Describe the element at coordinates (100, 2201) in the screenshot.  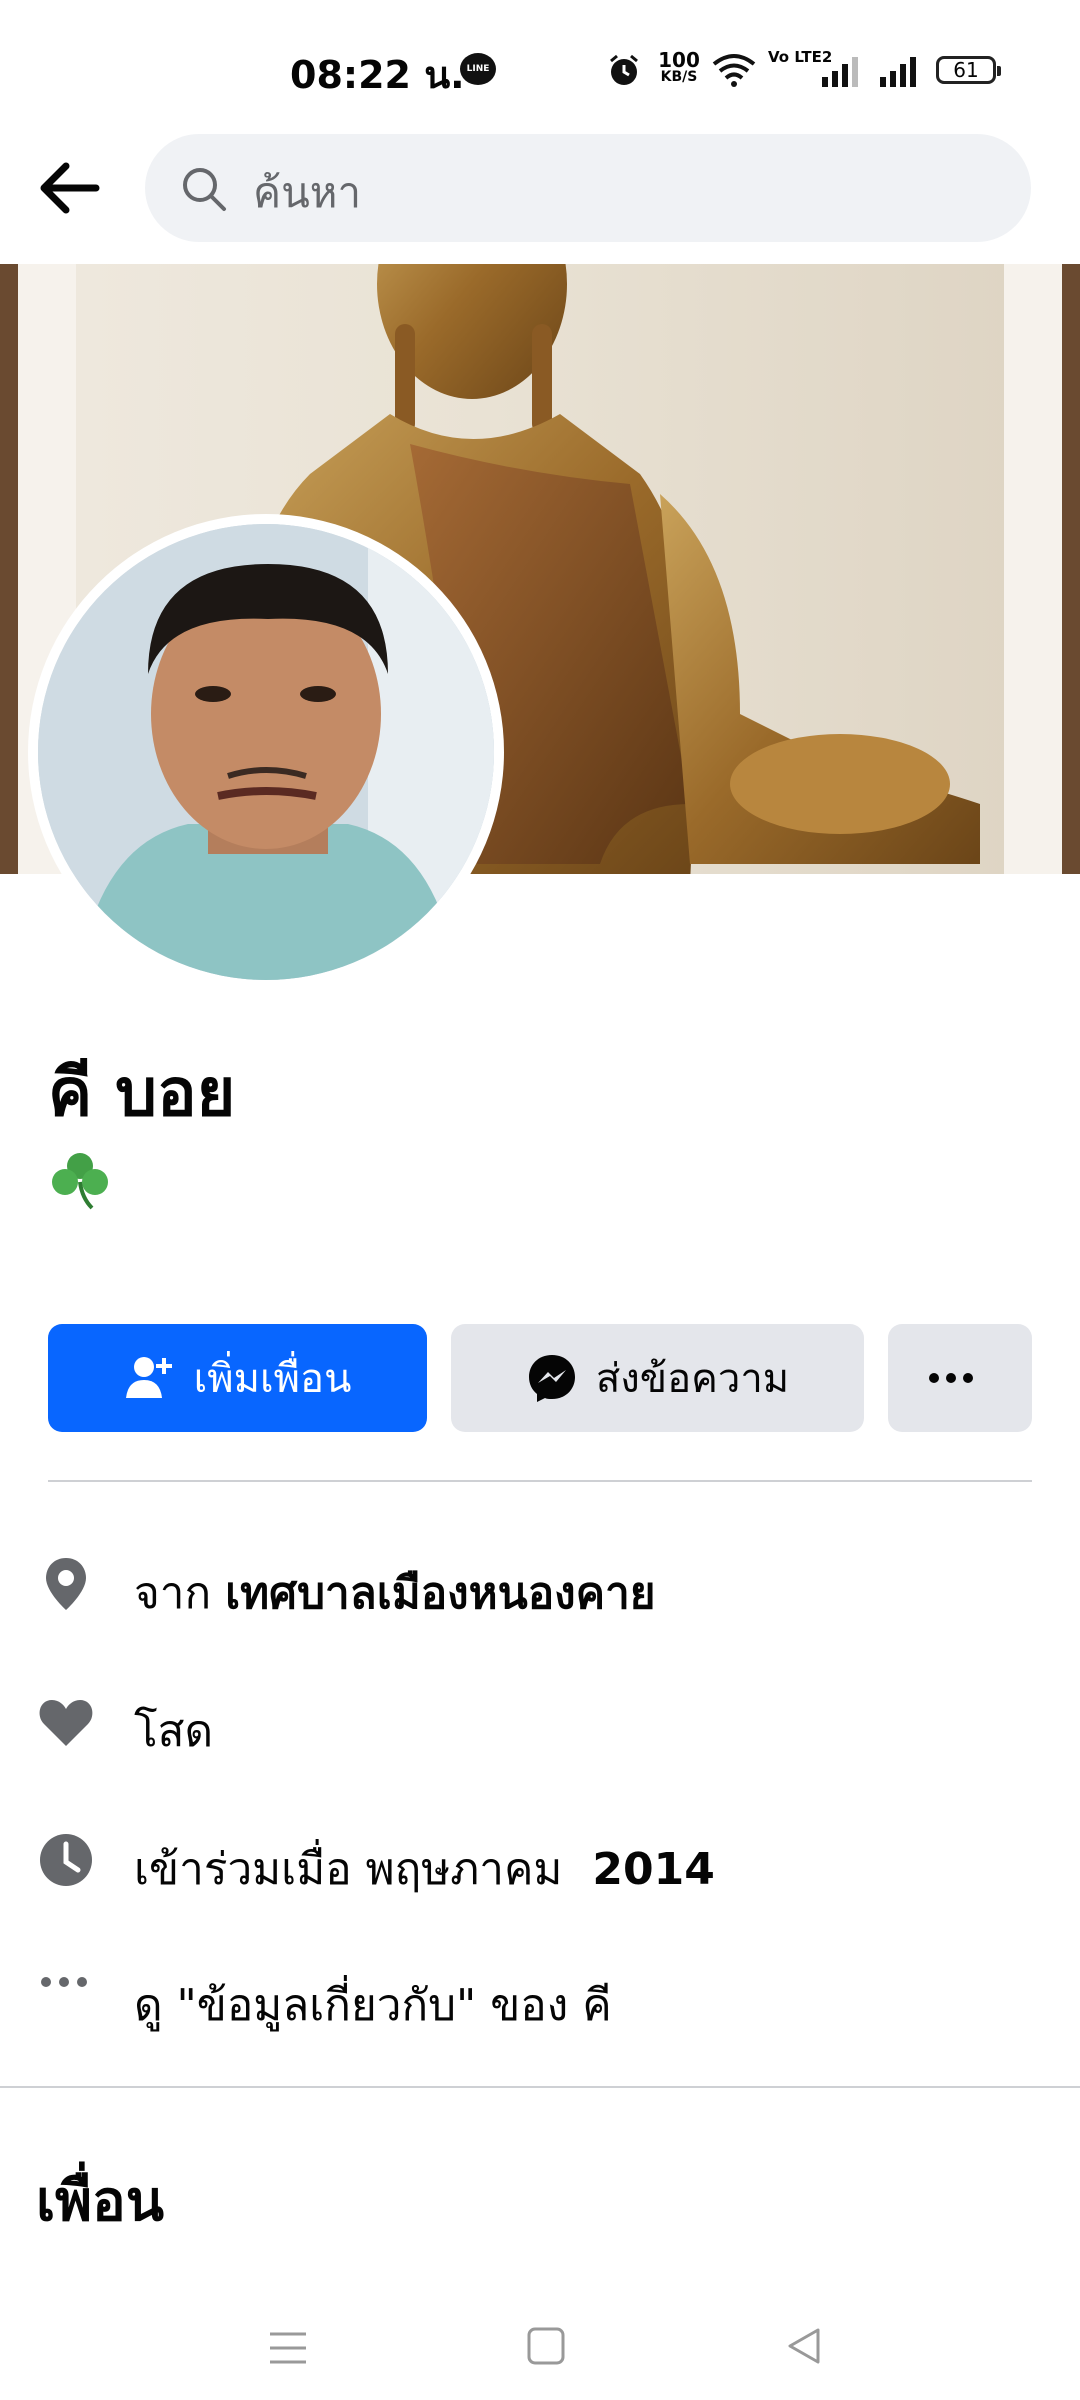
I see `friends-heading: เพื่อน` at that location.